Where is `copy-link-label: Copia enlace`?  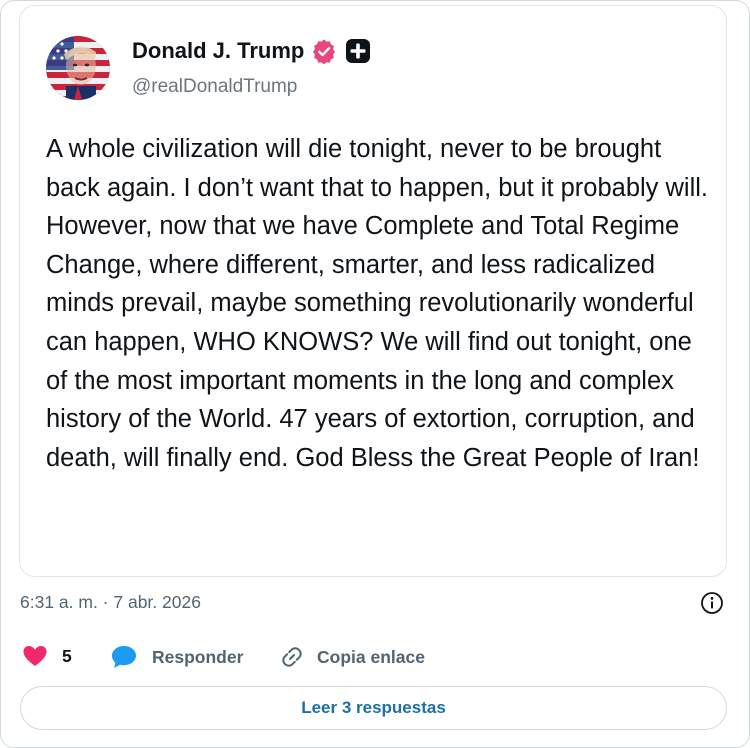 copy-link-label: Copia enlace is located at coordinates (371, 656).